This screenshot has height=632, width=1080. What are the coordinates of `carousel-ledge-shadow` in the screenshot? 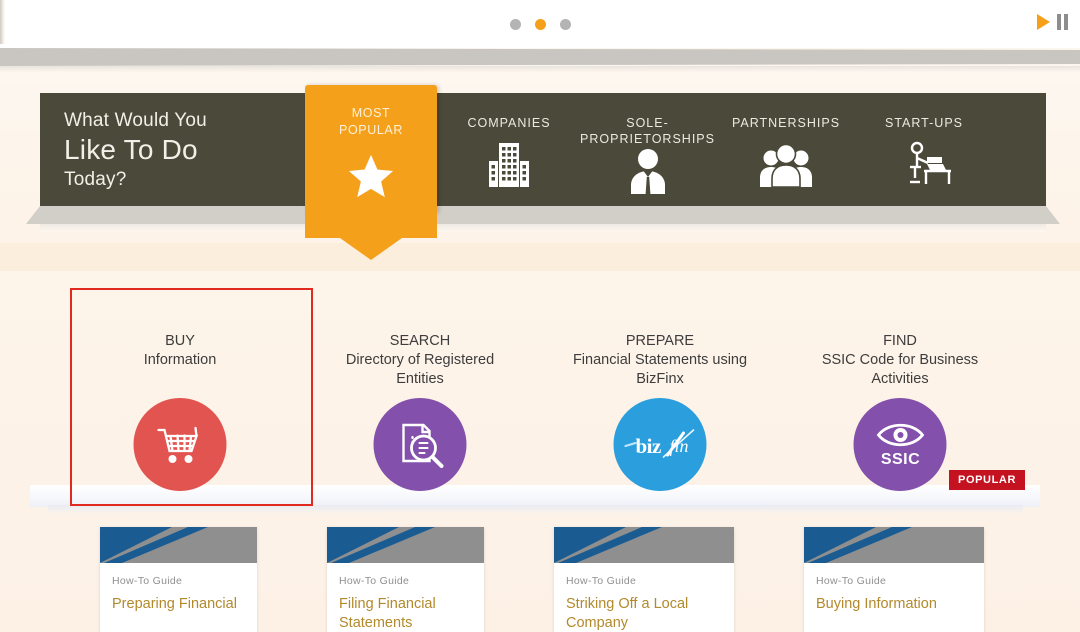 It's located at (540, 69).